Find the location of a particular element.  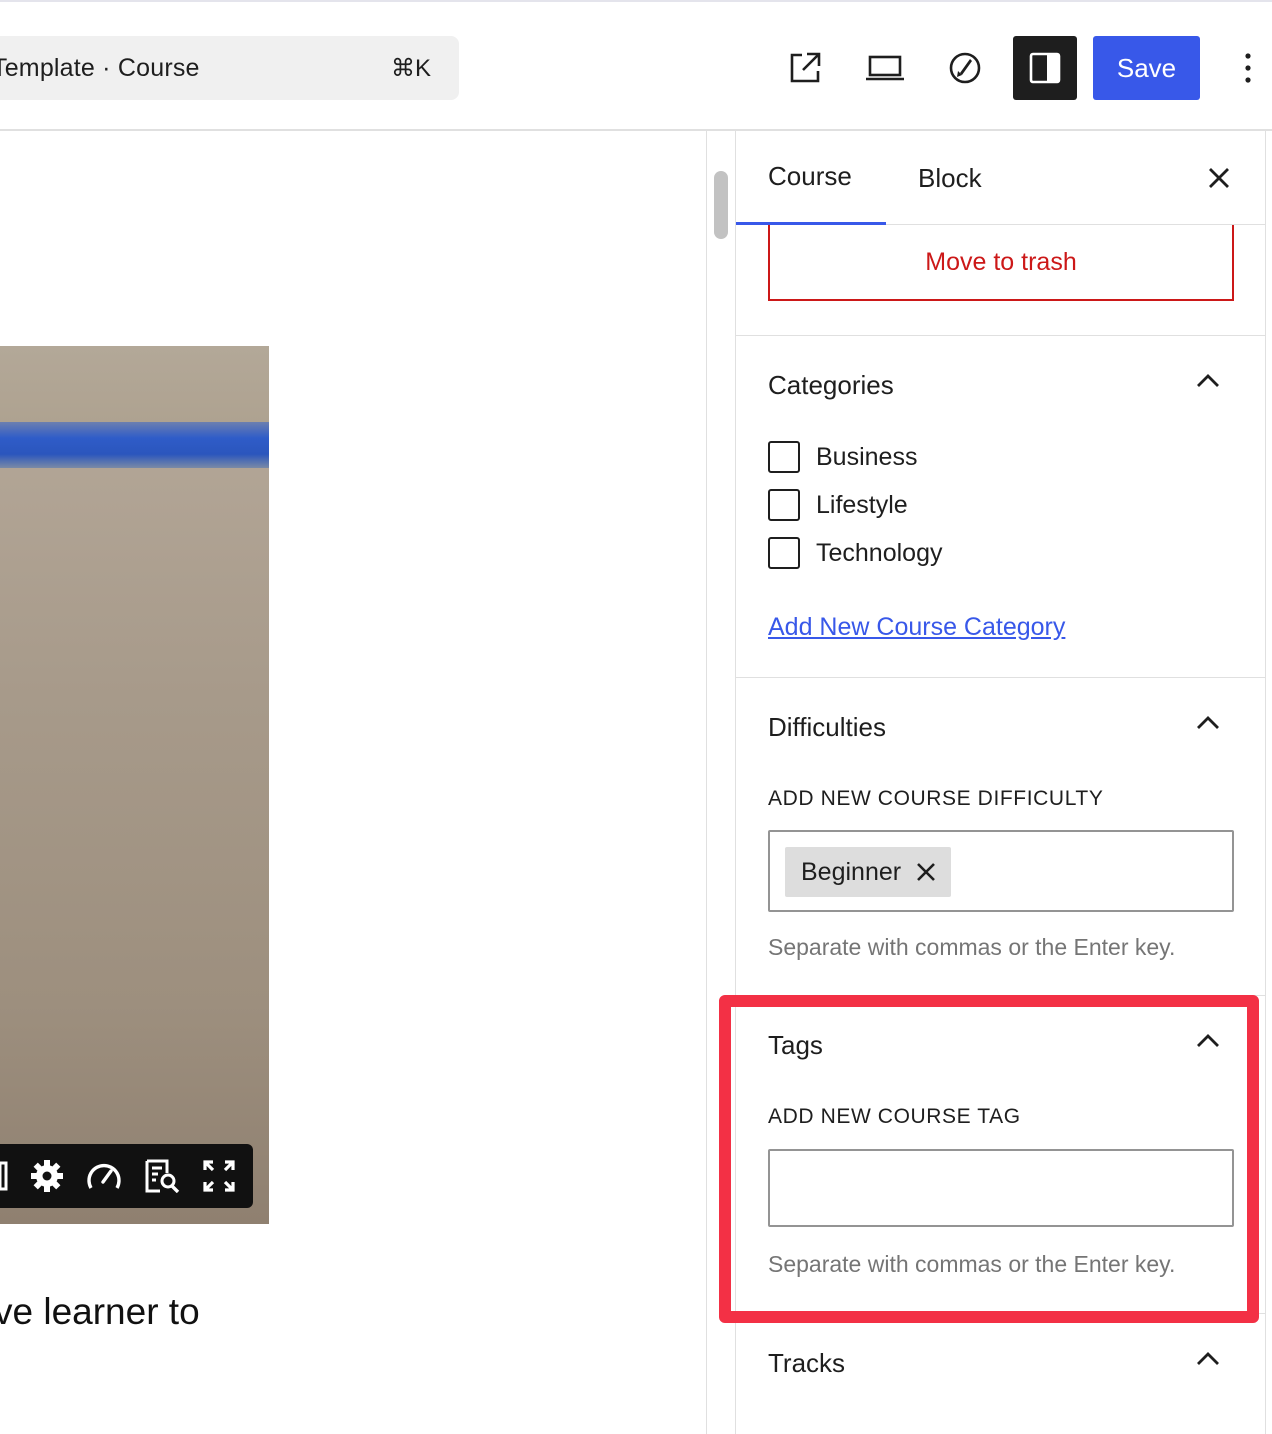

move-to-trash-button: Move to trash is located at coordinates (1001, 263).